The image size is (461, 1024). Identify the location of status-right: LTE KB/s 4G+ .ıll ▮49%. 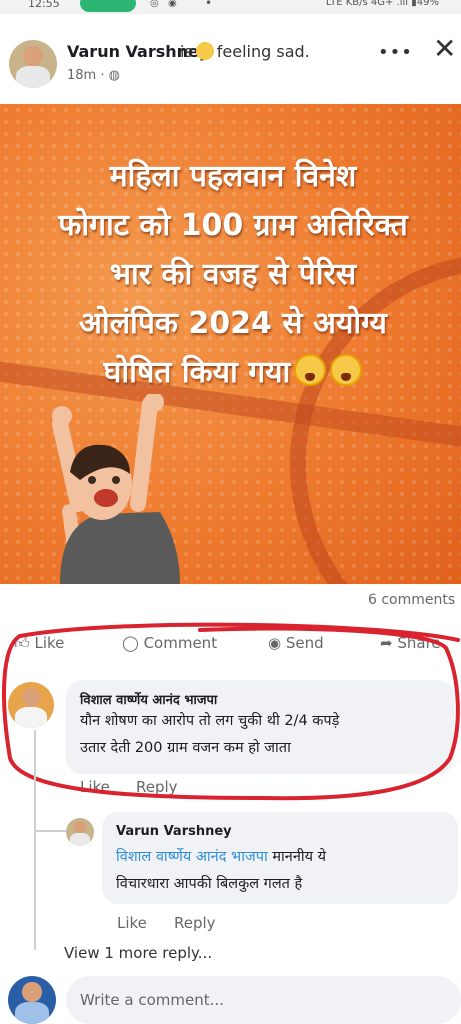
(382, 4).